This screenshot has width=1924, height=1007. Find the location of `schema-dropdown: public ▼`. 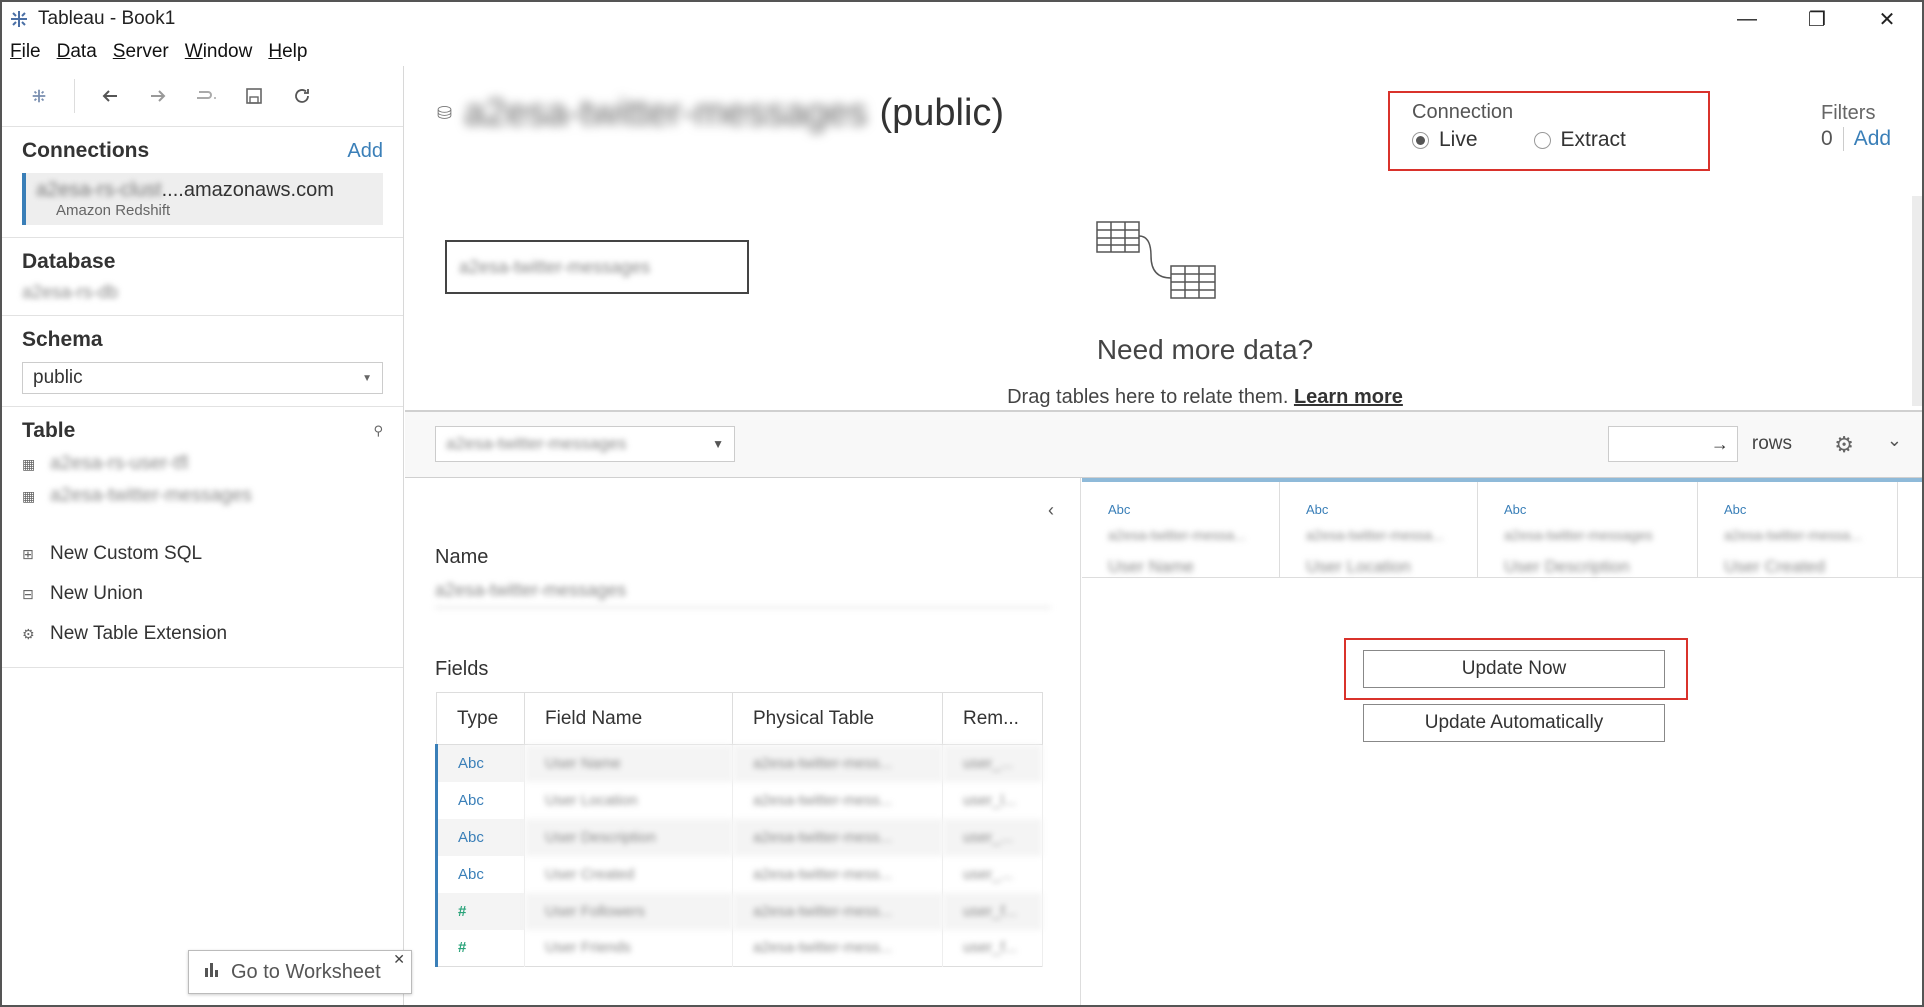

schema-dropdown: public ▼ is located at coordinates (202, 378).